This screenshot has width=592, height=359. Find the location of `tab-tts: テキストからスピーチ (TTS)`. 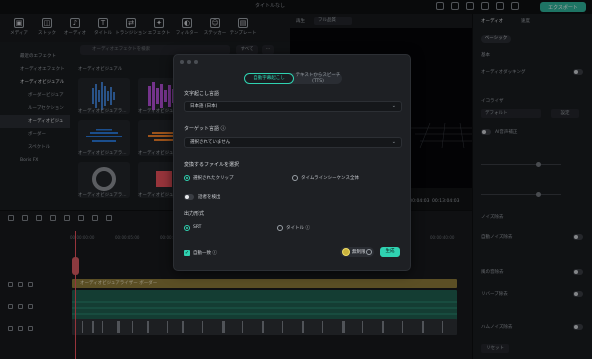

tab-tts: テキストからスピーチ (TTS) is located at coordinates (318, 78).